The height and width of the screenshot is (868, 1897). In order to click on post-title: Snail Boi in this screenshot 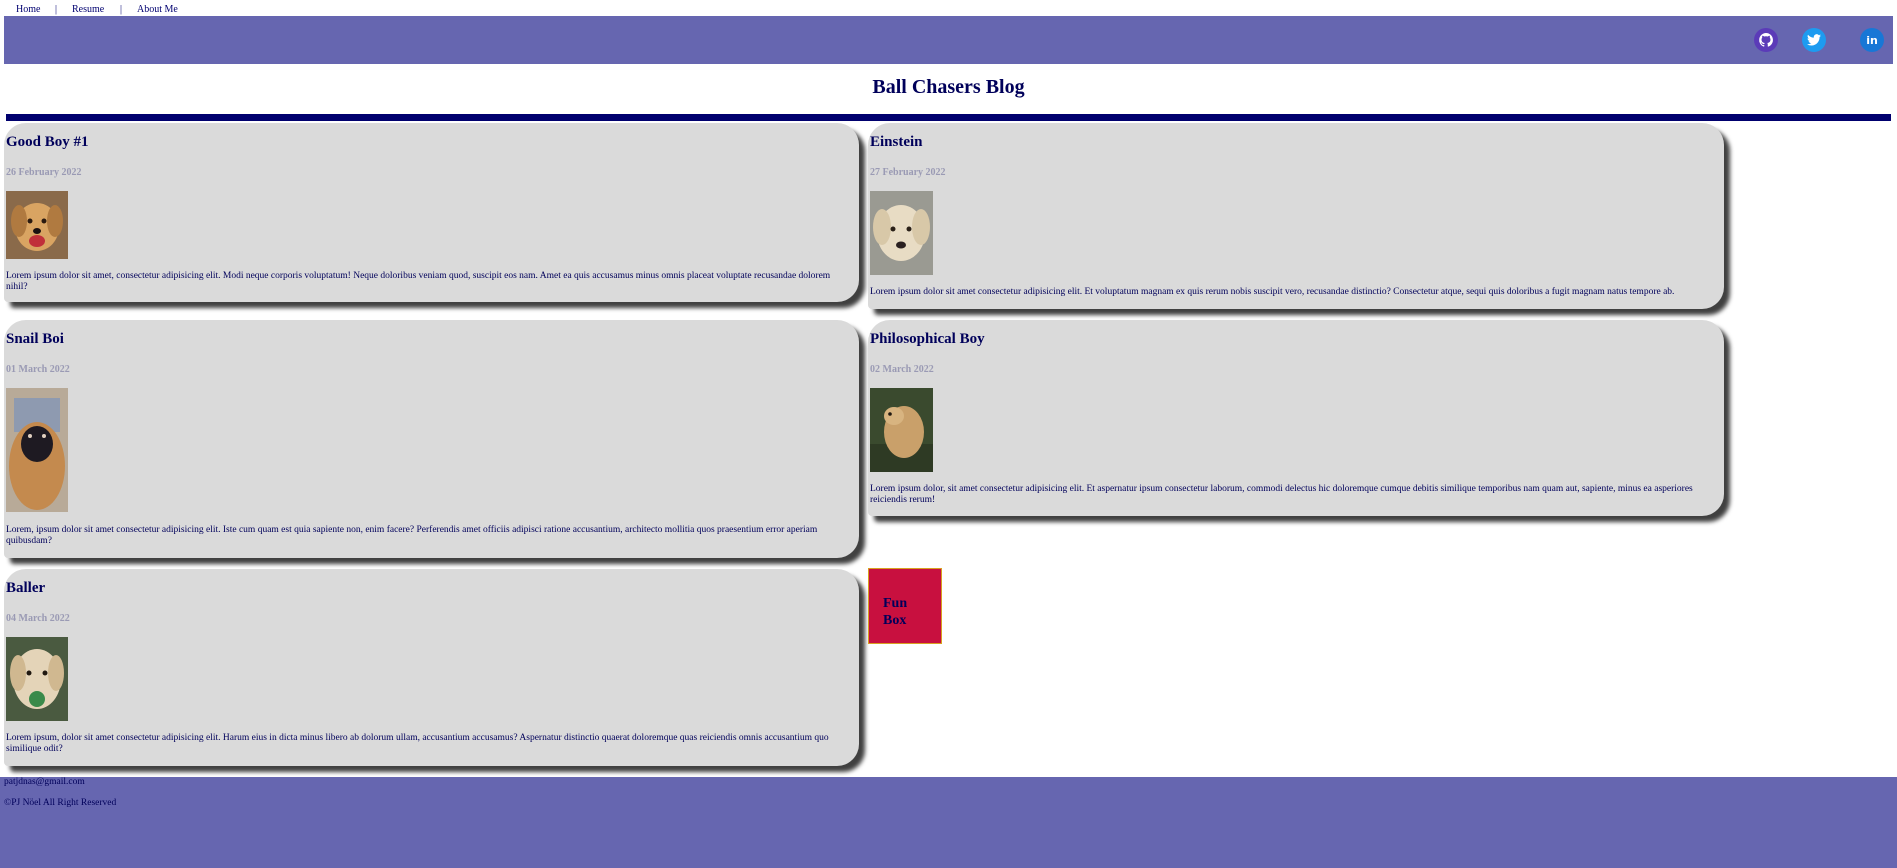, I will do `click(35, 339)`.